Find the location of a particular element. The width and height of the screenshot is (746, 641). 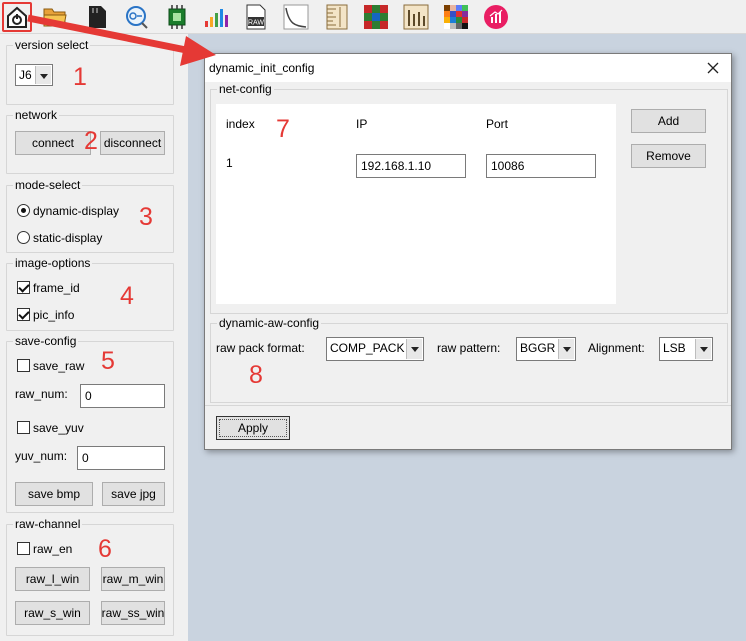

annotation-1: 1 is located at coordinates (80, 77).